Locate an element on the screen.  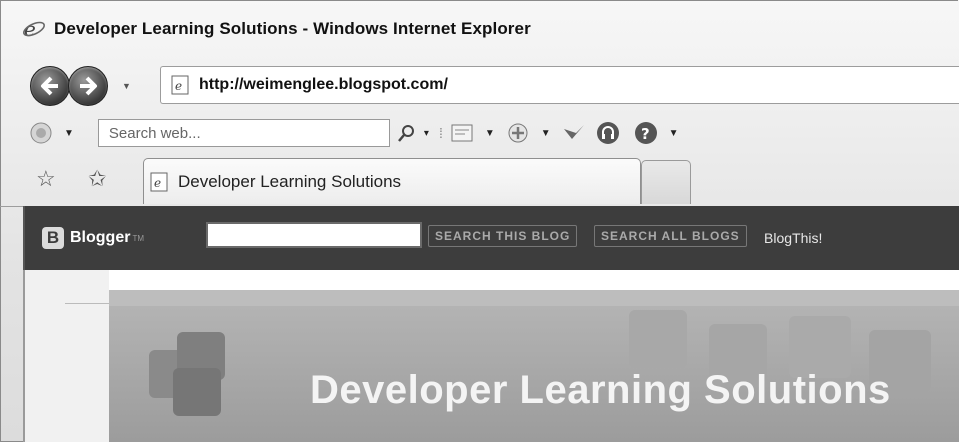
ie-logo-icon: e is located at coordinates (34, 29).